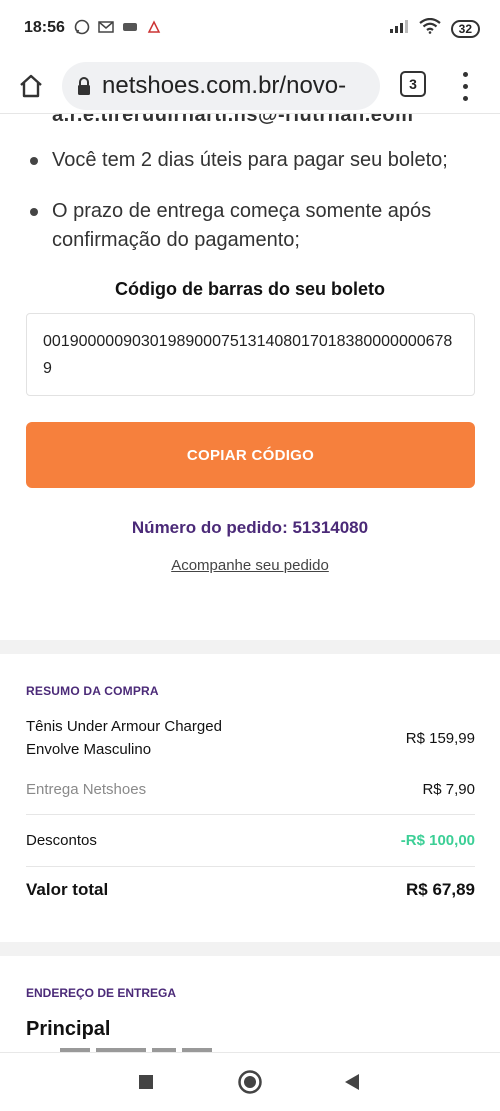 This screenshot has height=1111, width=500. What do you see at coordinates (429, 28) in the screenshot?
I see `wifi-icon` at bounding box center [429, 28].